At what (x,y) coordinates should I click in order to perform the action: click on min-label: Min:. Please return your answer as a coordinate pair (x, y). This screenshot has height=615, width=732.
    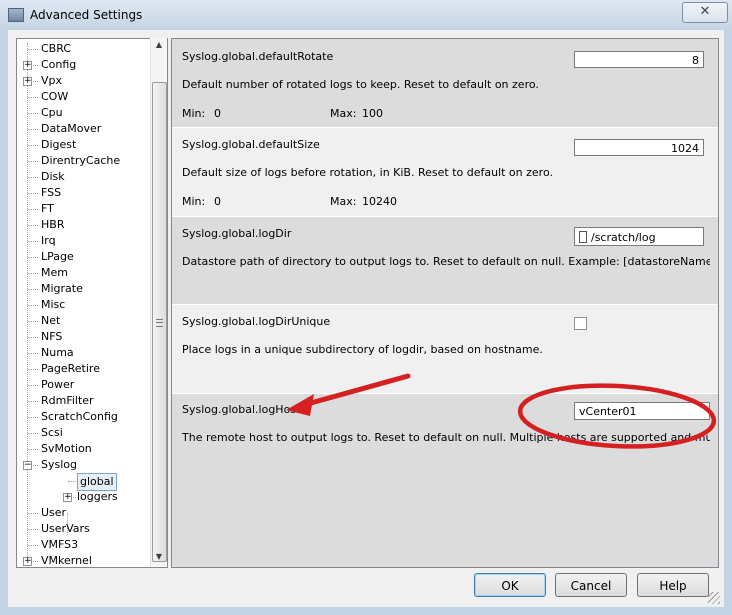
    Looking at the image, I should click on (194, 113).